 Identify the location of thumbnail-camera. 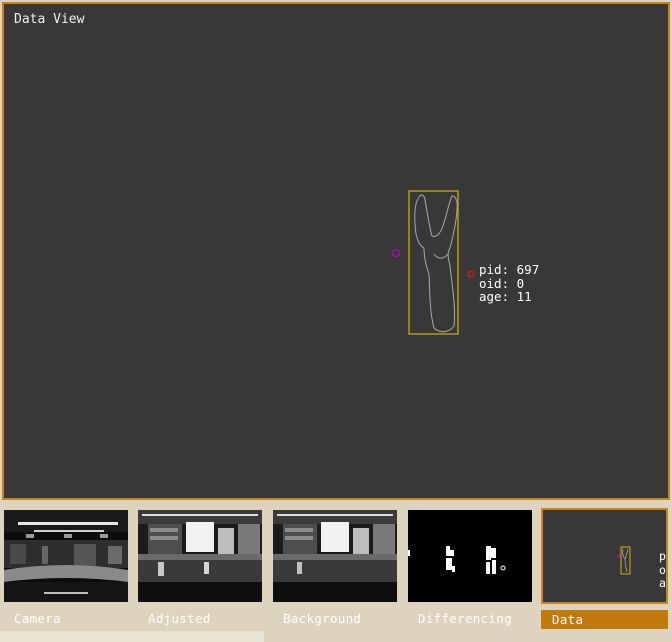
(66, 556).